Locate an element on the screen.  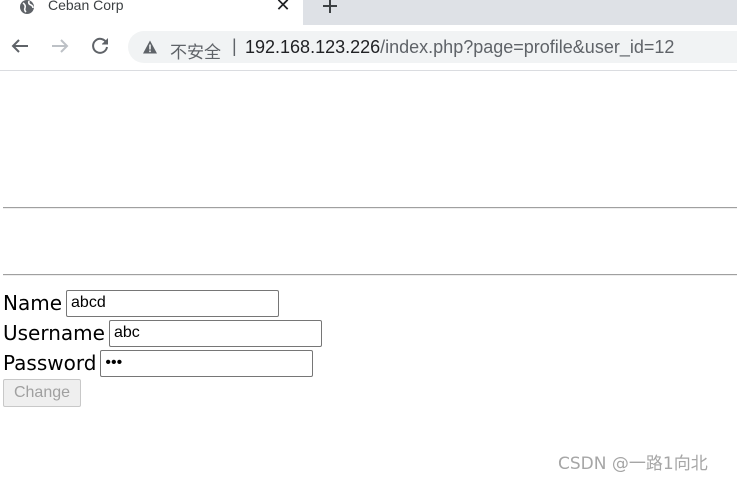
forward-arrow-icon is located at coordinates (60, 46).